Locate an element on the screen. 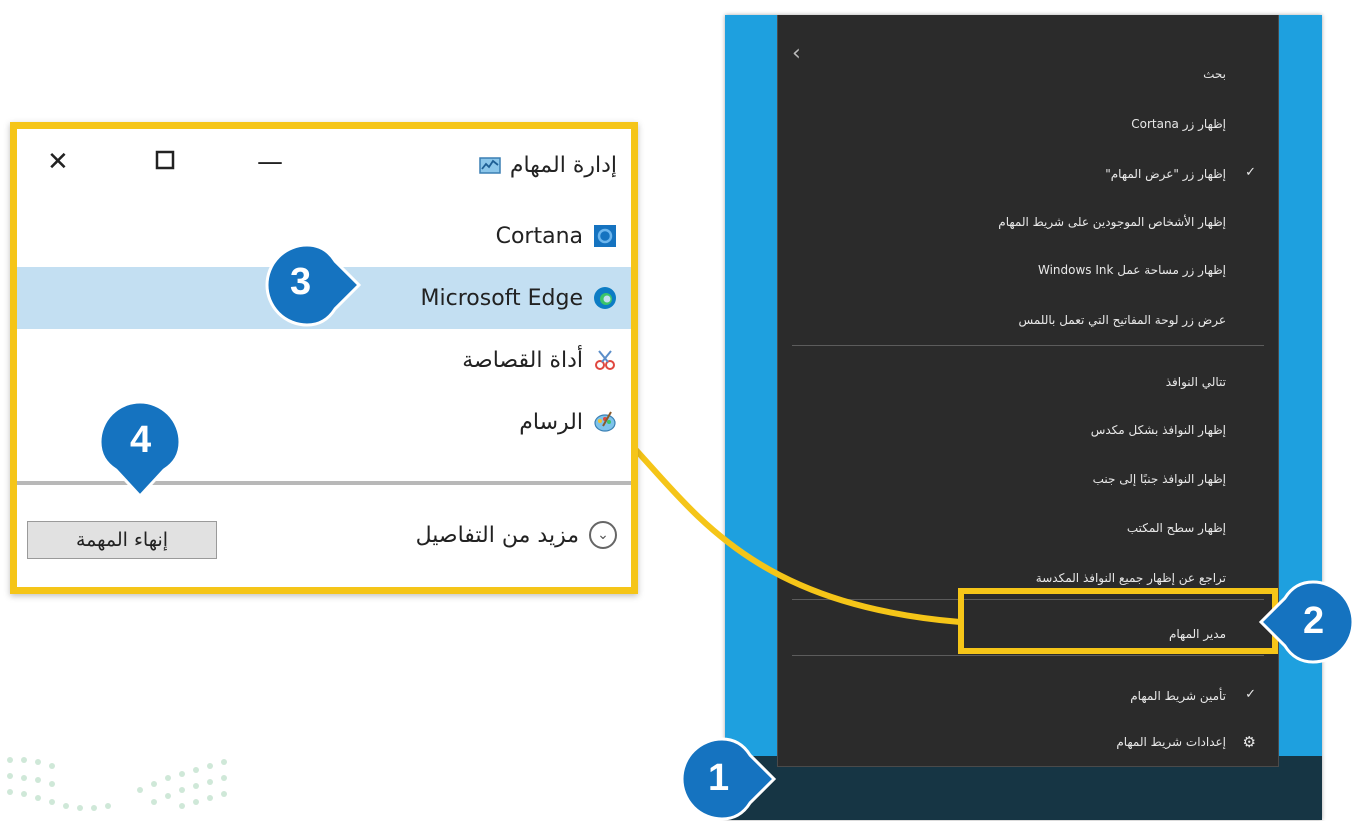 The height and width of the screenshot is (821, 1357). chevron-down-icon: ⌄ is located at coordinates (603, 535).